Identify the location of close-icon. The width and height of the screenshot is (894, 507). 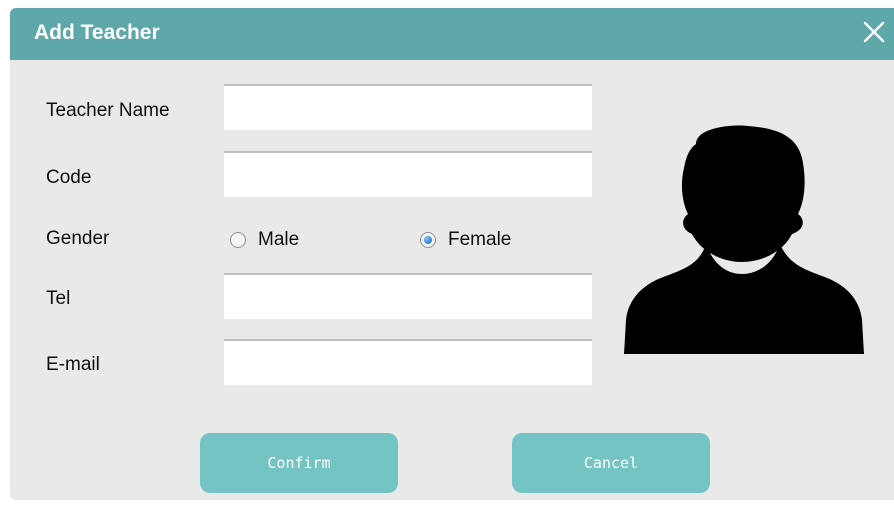
(874, 32).